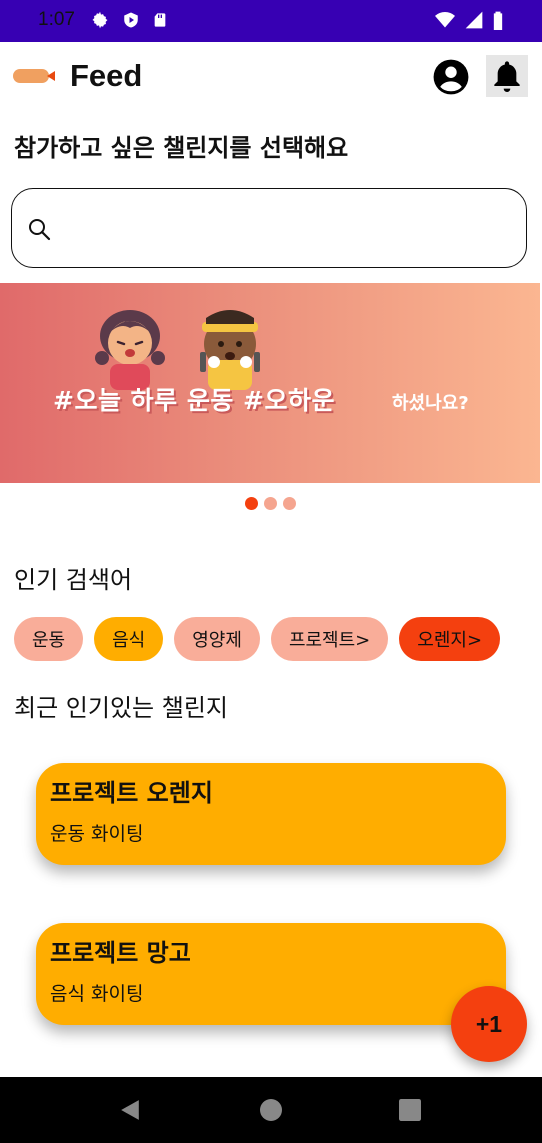 The width and height of the screenshot is (542, 1143). I want to click on home-icon, so click(271, 1110).